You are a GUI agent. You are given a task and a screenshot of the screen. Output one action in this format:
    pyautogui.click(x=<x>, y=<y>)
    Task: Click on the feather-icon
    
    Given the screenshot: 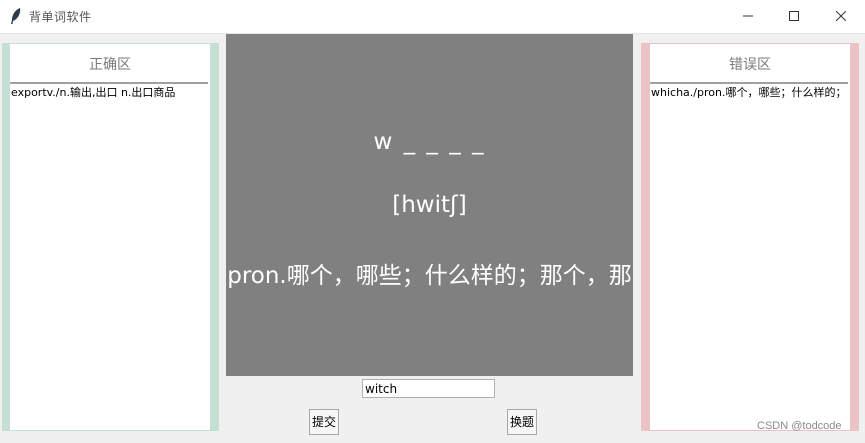 What is the action you would take?
    pyautogui.click(x=16, y=16)
    